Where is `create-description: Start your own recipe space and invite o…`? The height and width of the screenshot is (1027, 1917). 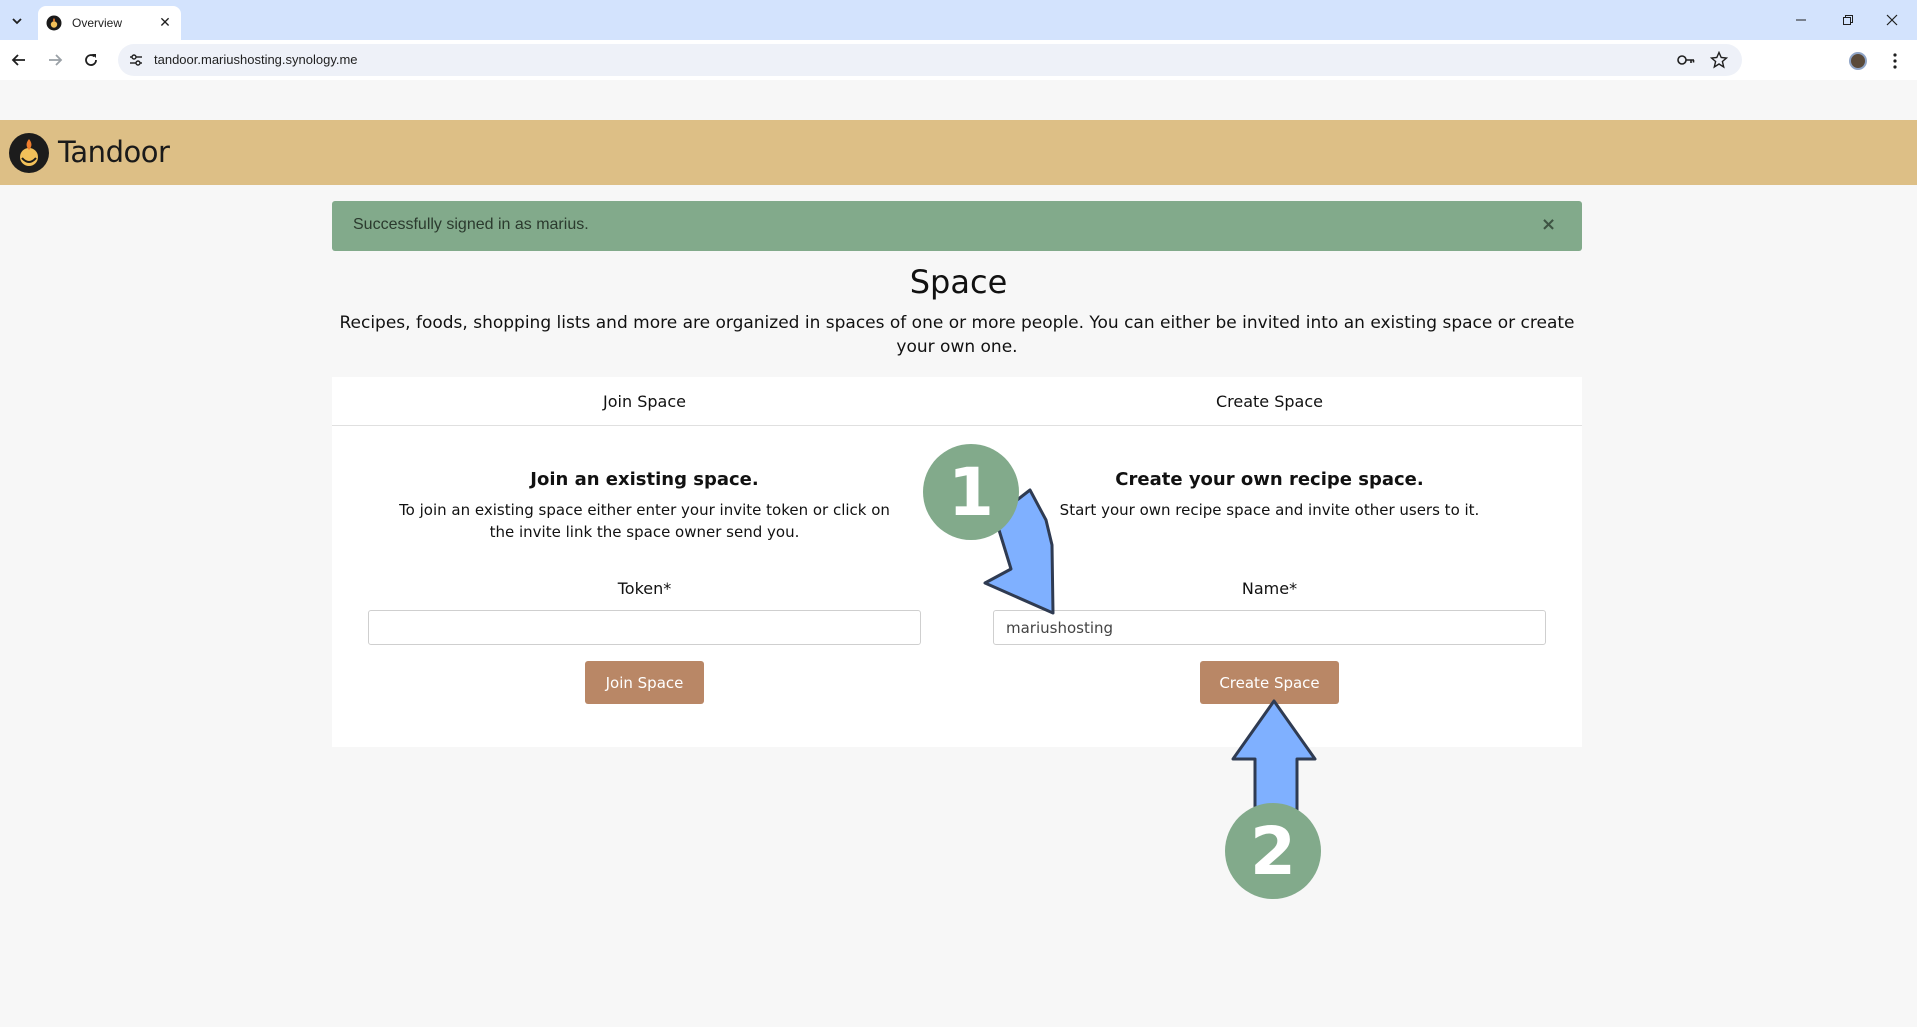 create-description: Start your own recipe space and invite o… is located at coordinates (1269, 510).